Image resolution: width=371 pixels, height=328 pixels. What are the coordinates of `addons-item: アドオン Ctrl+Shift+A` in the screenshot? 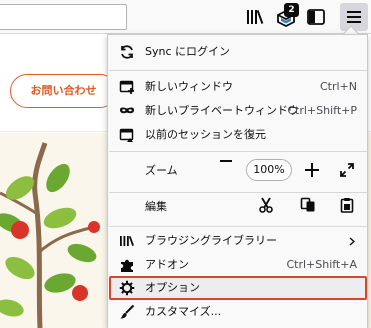 It's located at (238, 265).